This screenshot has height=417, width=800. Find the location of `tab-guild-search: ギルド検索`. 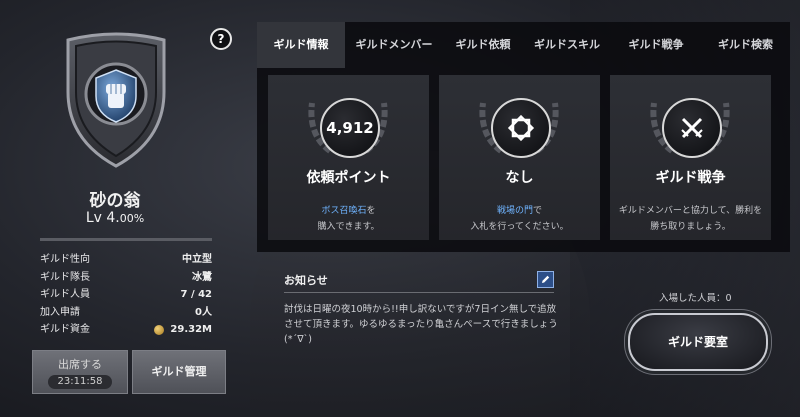

tab-guild-search: ギルド検索 is located at coordinates (745, 45).